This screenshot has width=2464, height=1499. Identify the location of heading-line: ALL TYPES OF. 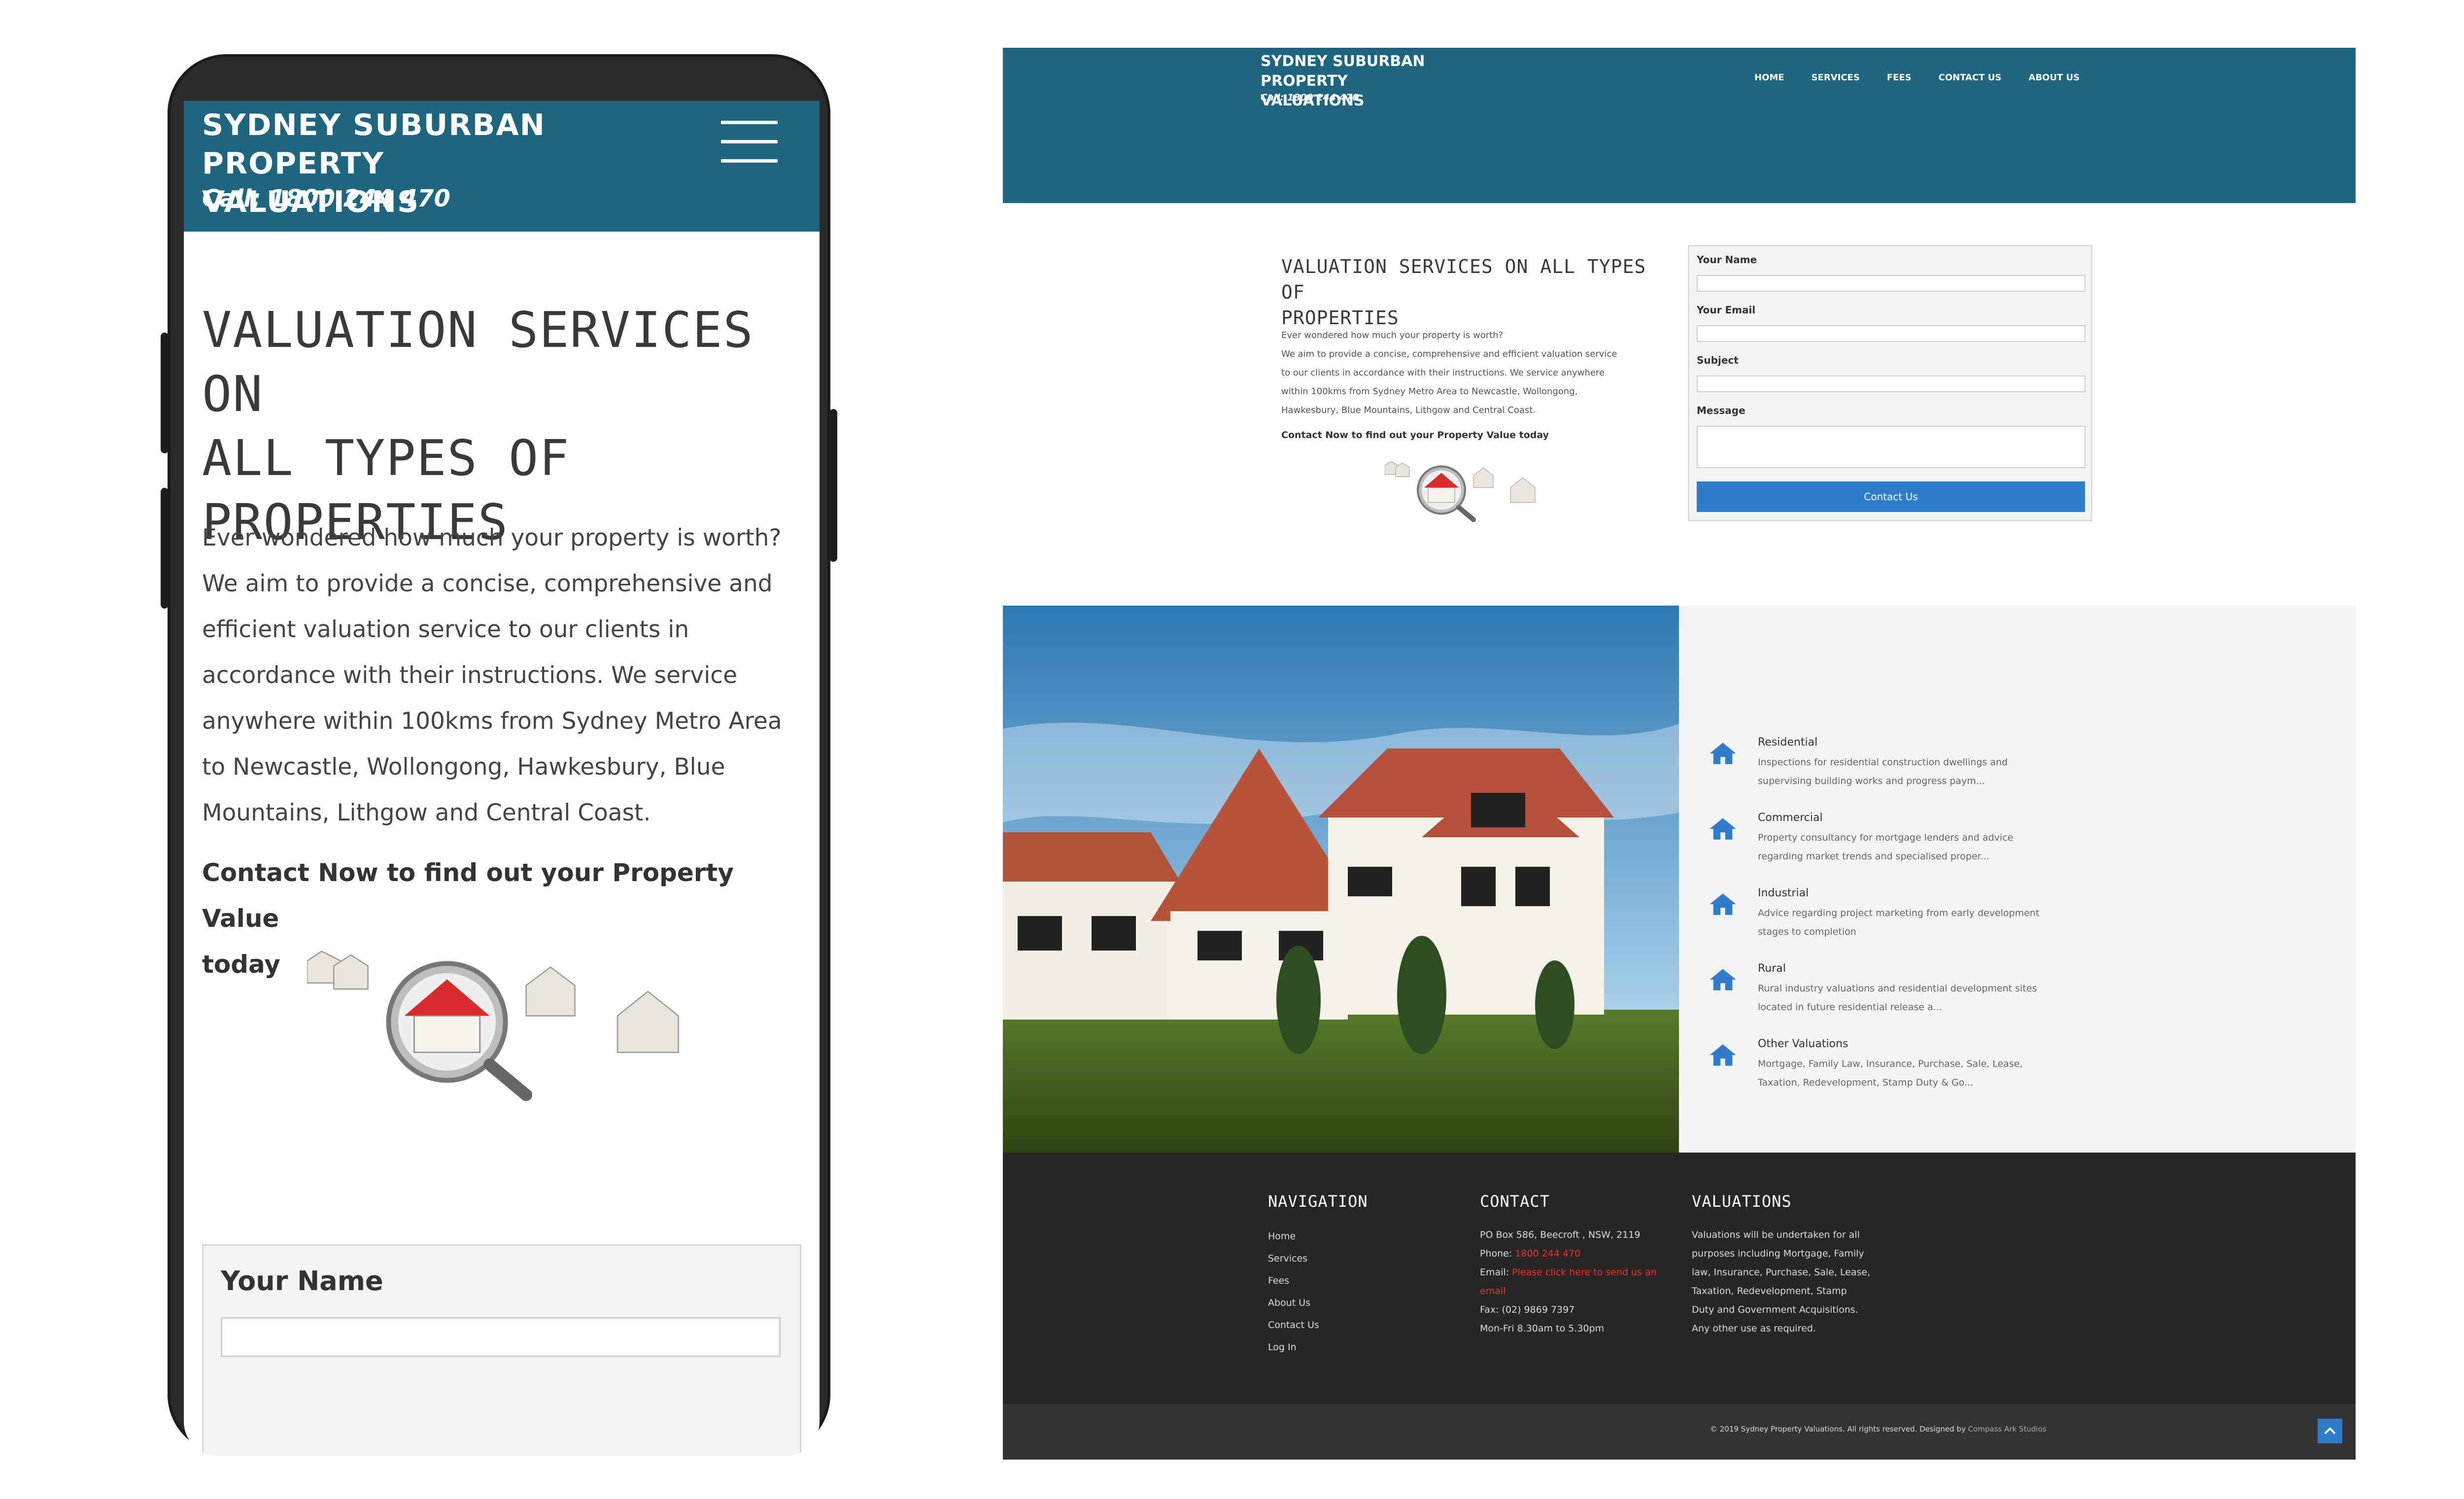
(386, 458).